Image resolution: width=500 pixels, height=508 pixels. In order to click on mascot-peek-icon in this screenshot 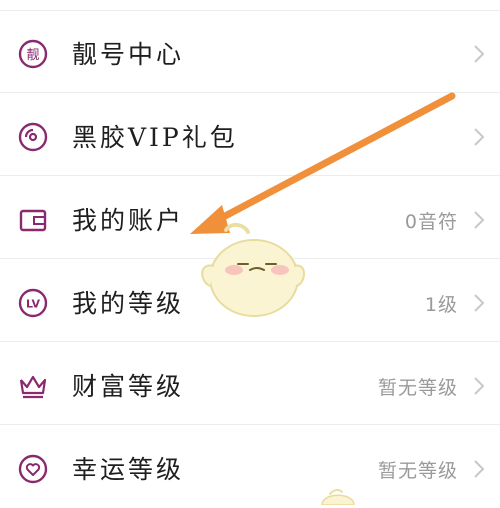, I will do `click(338, 496)`.